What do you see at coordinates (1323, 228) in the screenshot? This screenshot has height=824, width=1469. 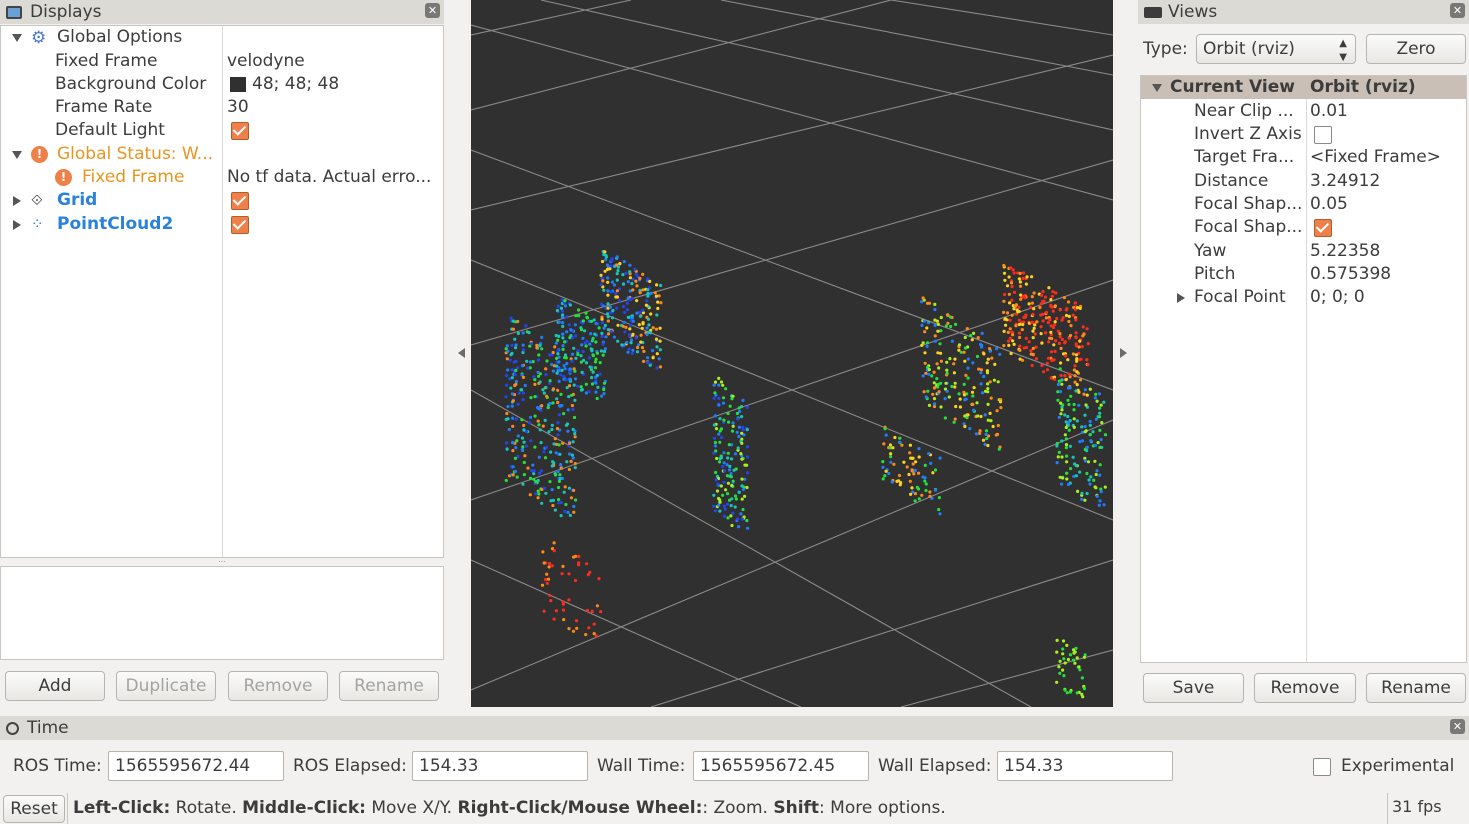 I see `focal-shape-checkbox` at bounding box center [1323, 228].